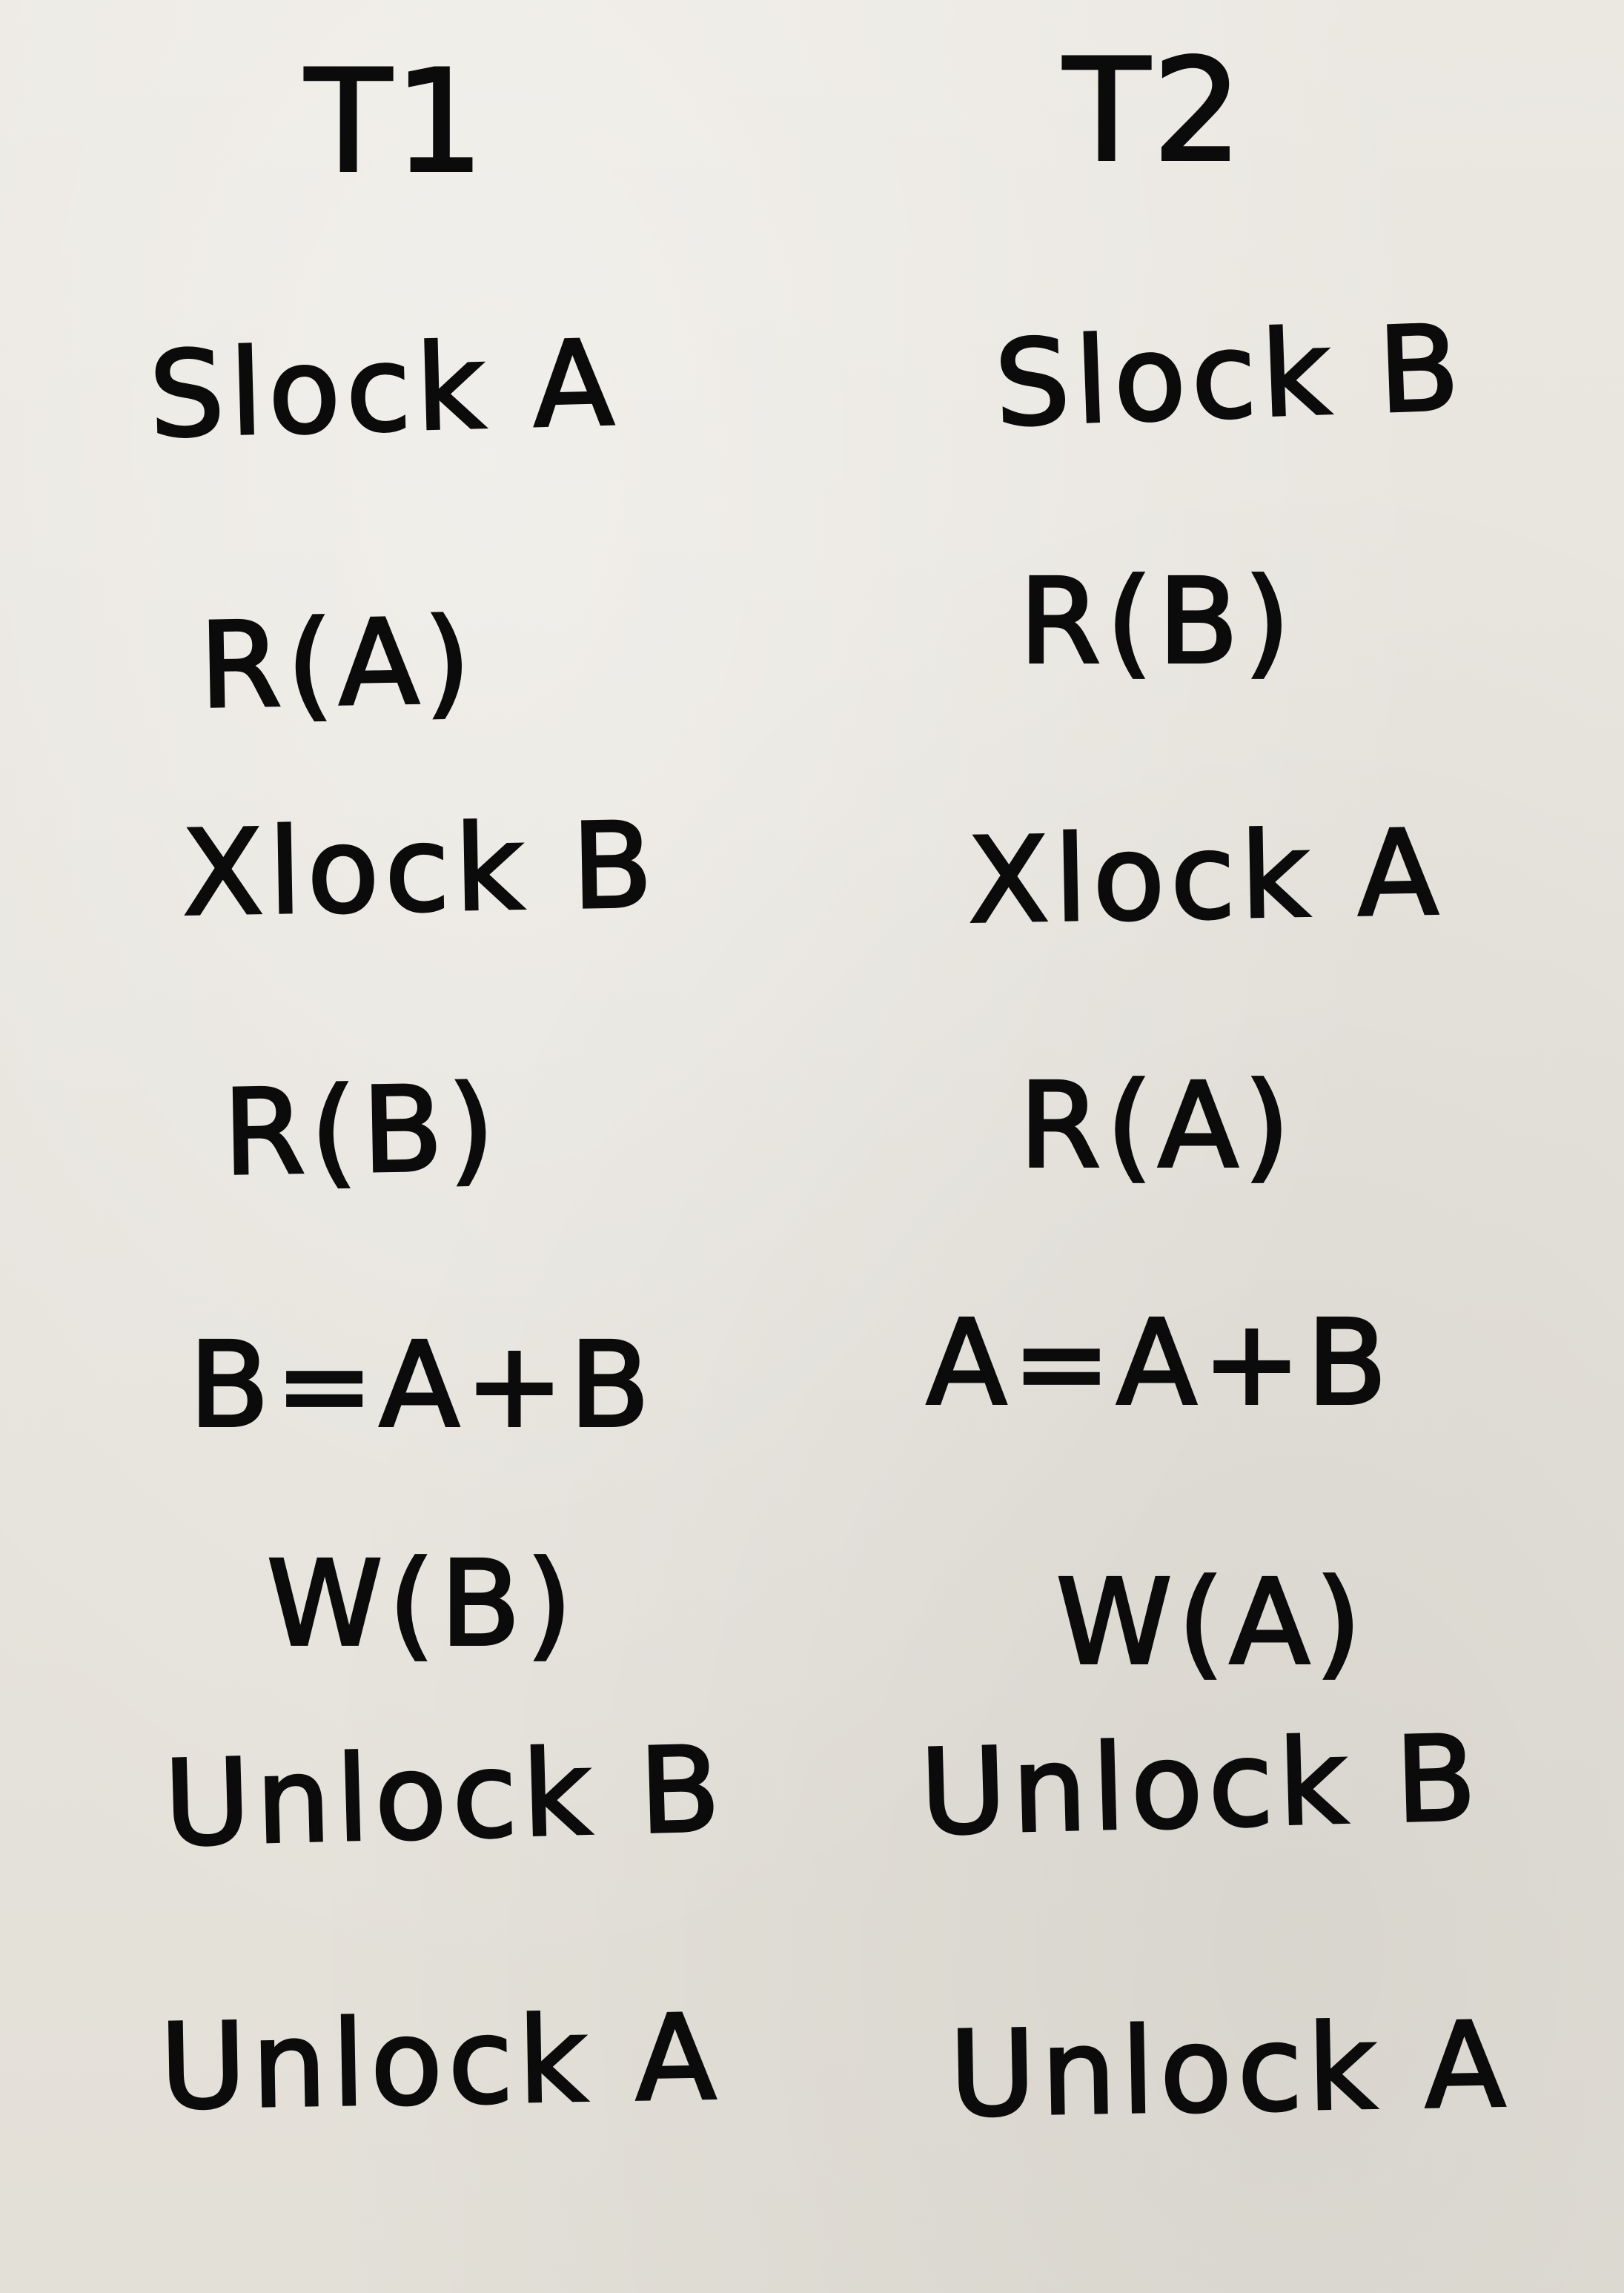 This screenshot has height=2293, width=1624. Describe the element at coordinates (1230, 2070) in the screenshot. I see `t2-step-8: Unlock A` at that location.